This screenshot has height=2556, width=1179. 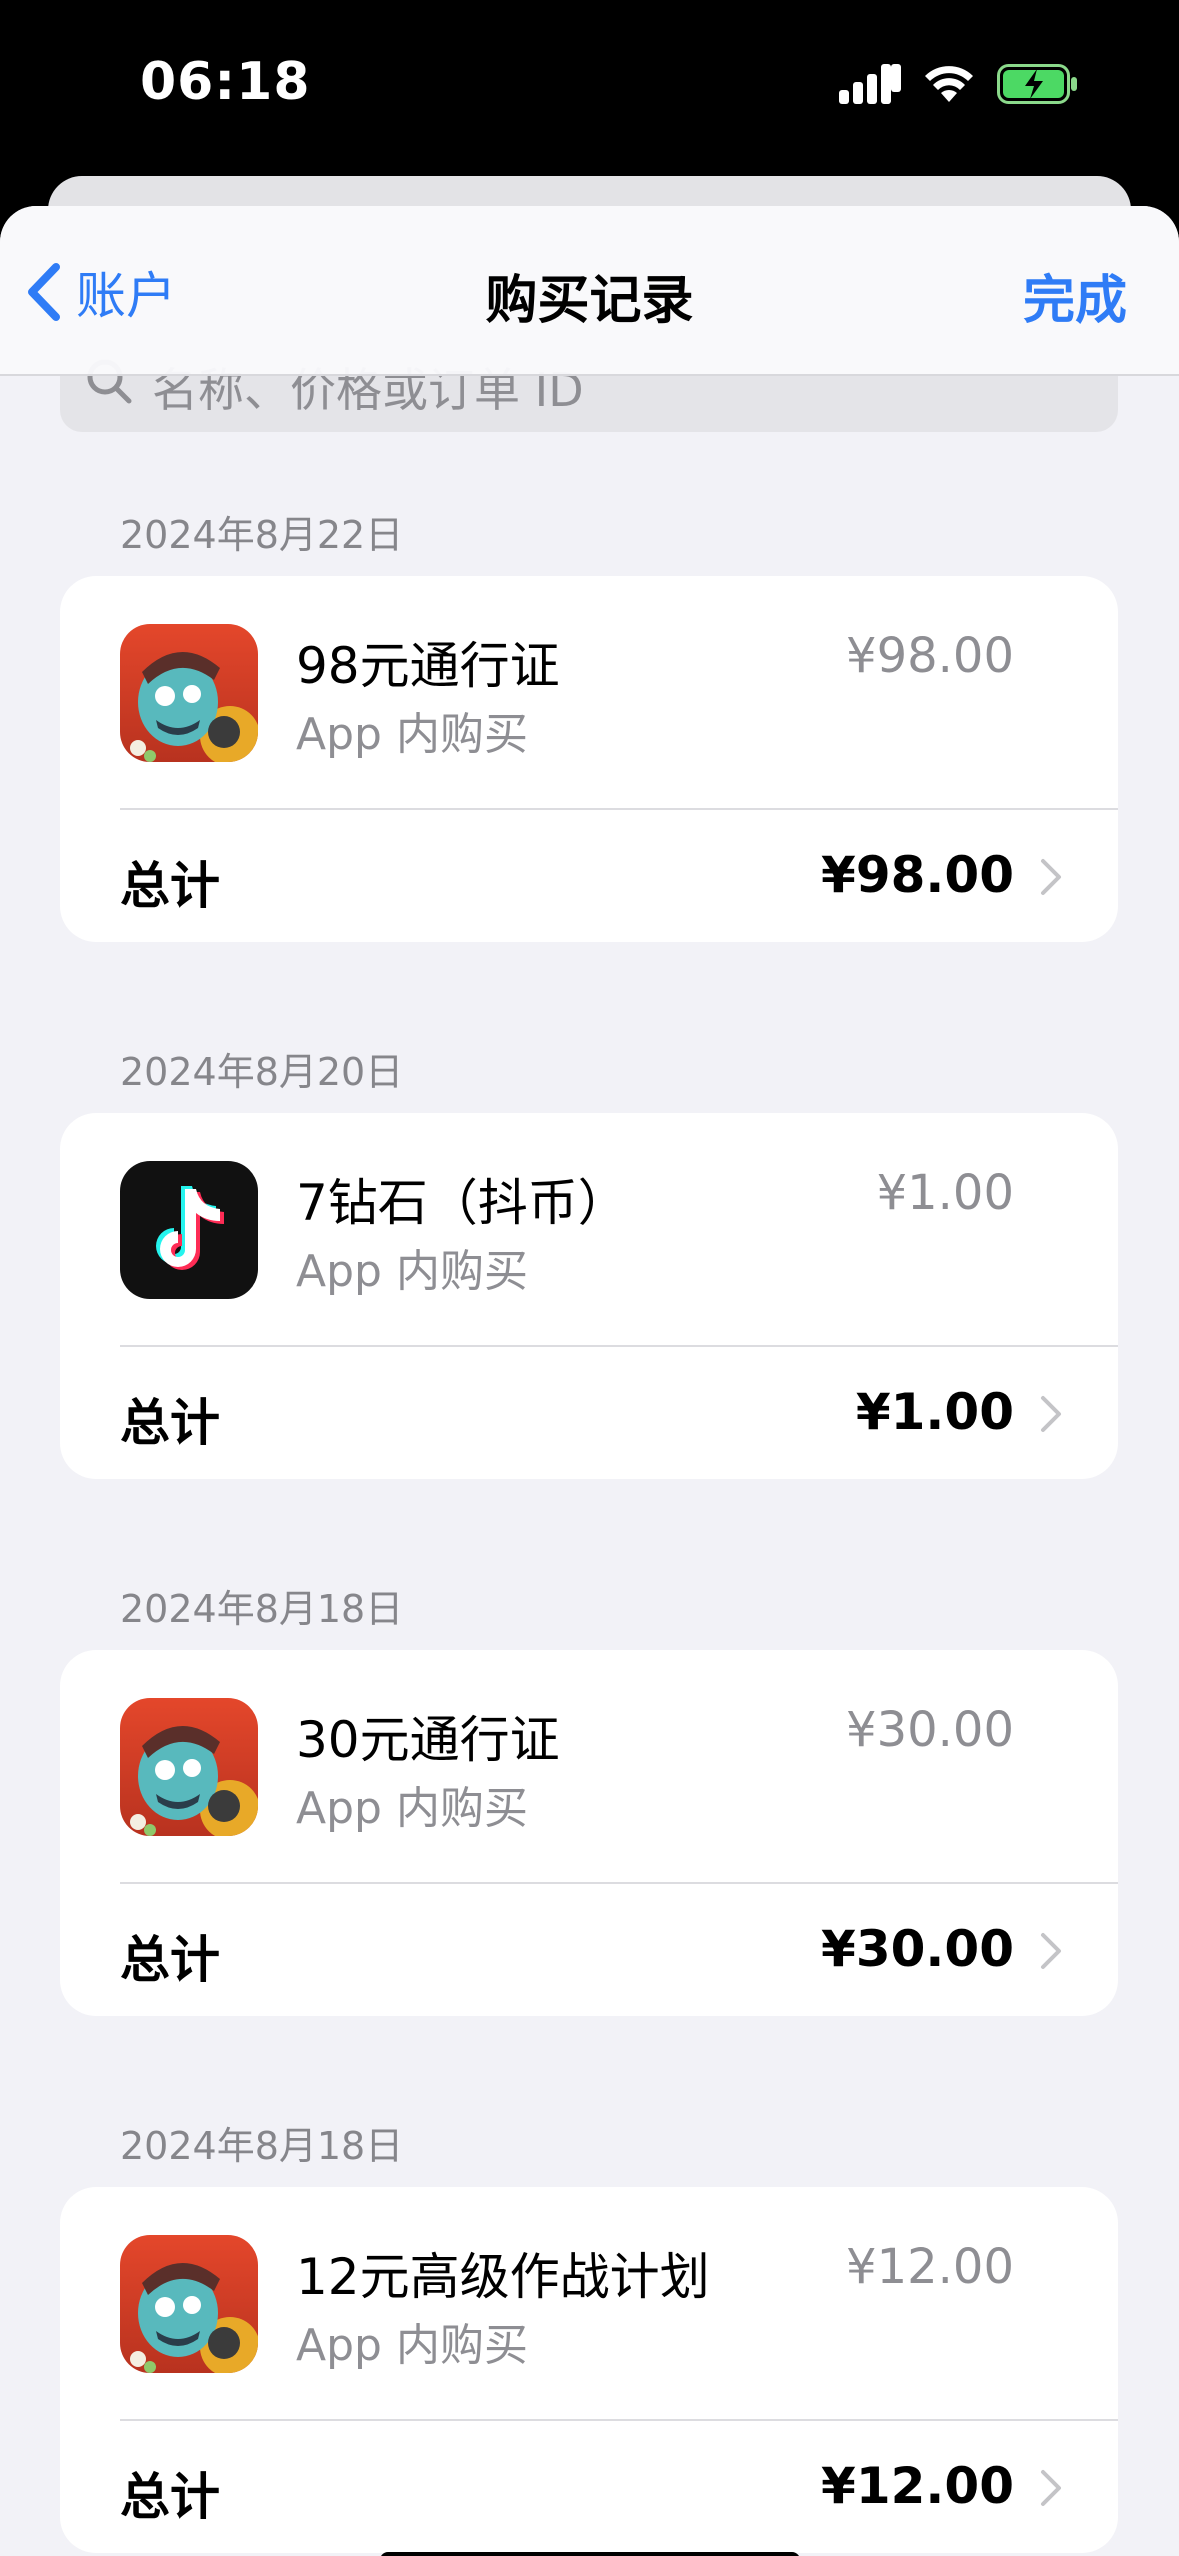 I want to click on total-value: ¥12.00, so click(x=917, y=2486).